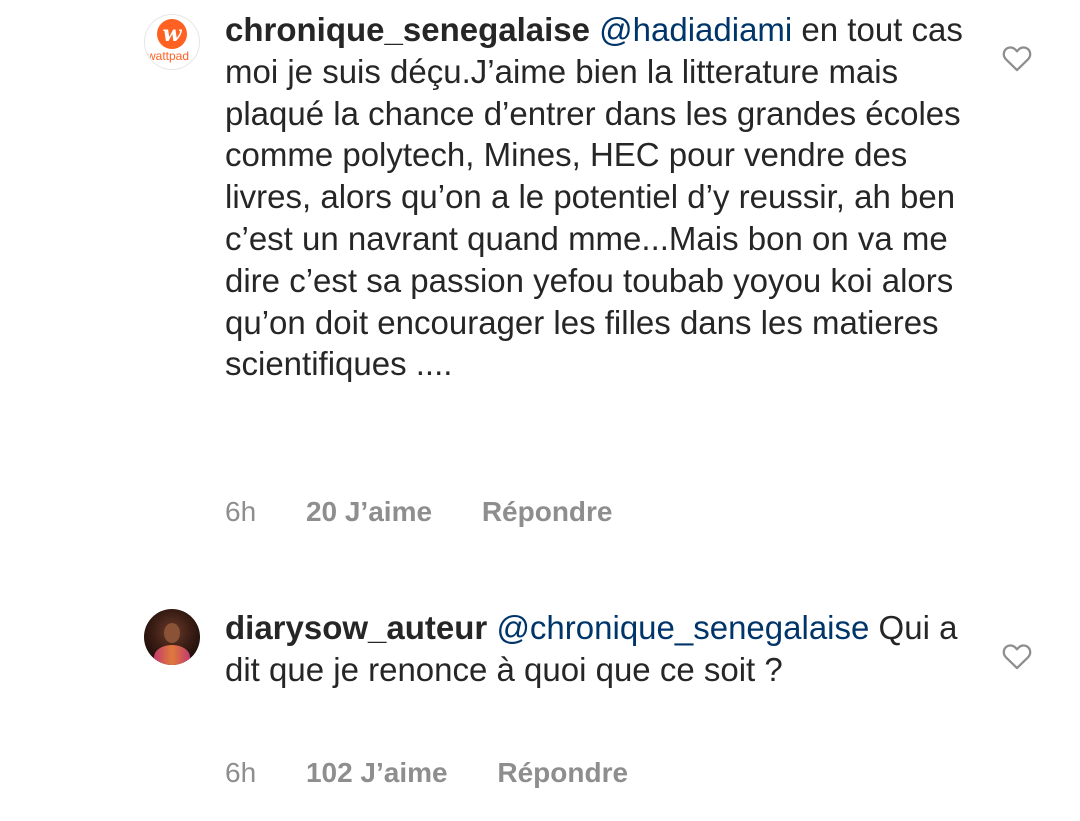 Image resolution: width=1080 pixels, height=821 pixels. I want to click on wattpad-logo-icon: w, so click(172, 34).